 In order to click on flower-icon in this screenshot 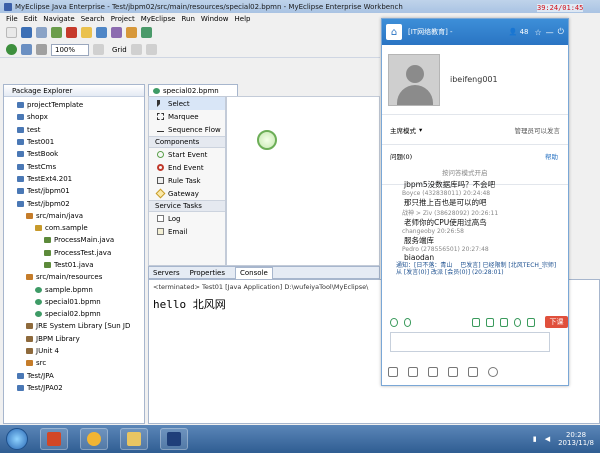, I will do `click(407, 322)`.